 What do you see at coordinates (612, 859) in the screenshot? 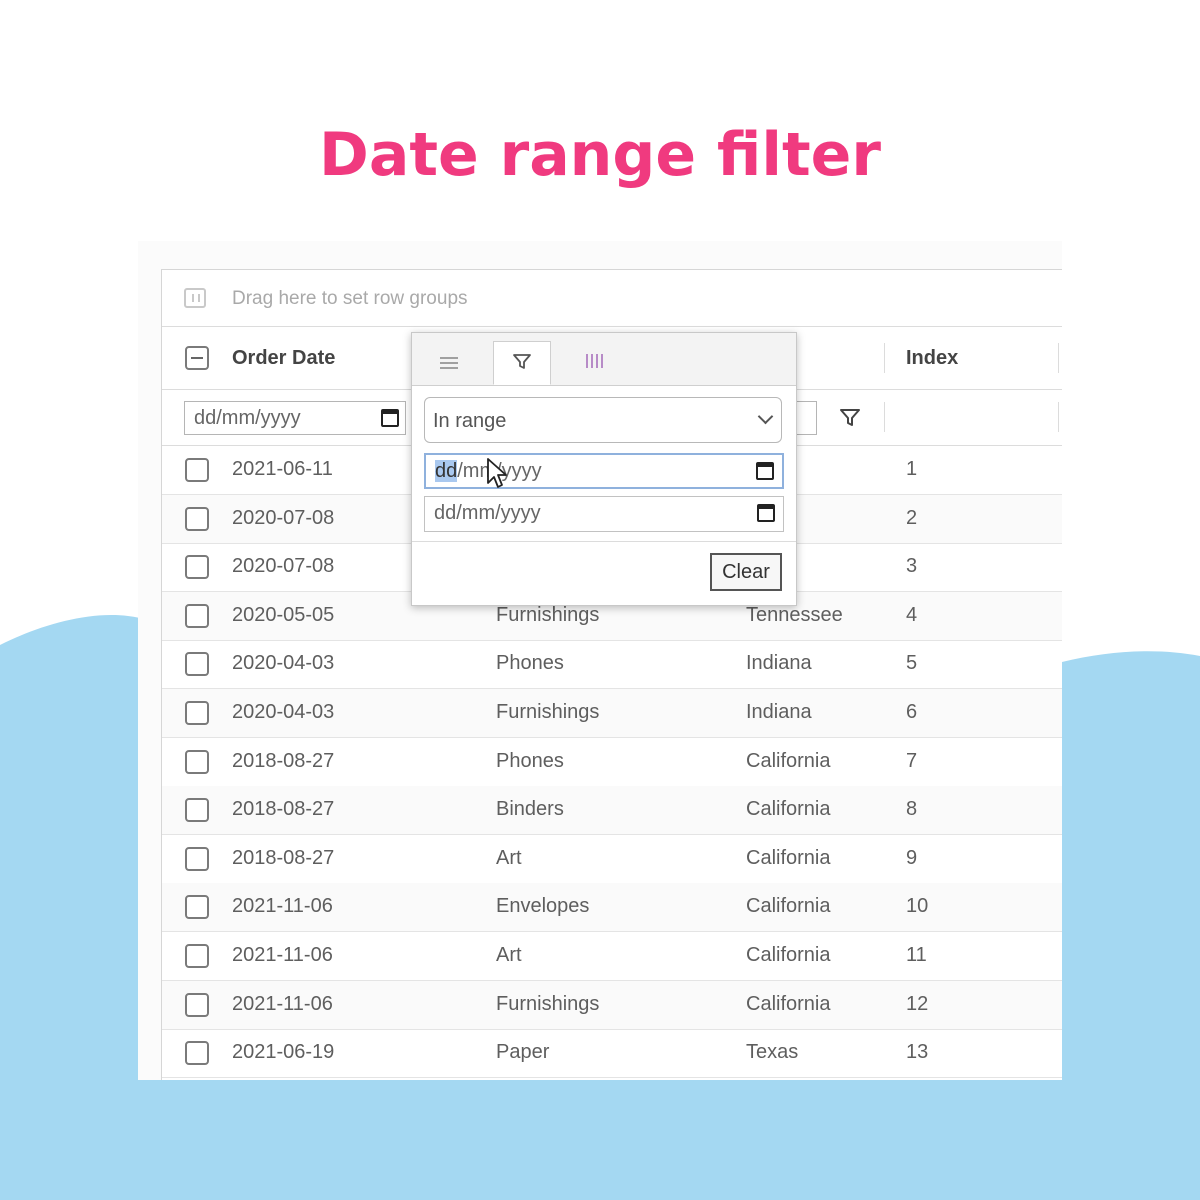
I see `table-row: 2018-08-27 Art California 9` at bounding box center [612, 859].